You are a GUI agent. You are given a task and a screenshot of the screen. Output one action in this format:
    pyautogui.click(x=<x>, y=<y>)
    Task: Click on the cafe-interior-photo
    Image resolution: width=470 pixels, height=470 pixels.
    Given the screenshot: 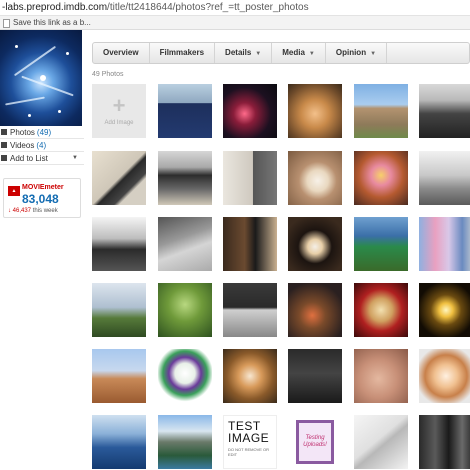 What is the action you would take?
    pyautogui.click(x=315, y=310)
    